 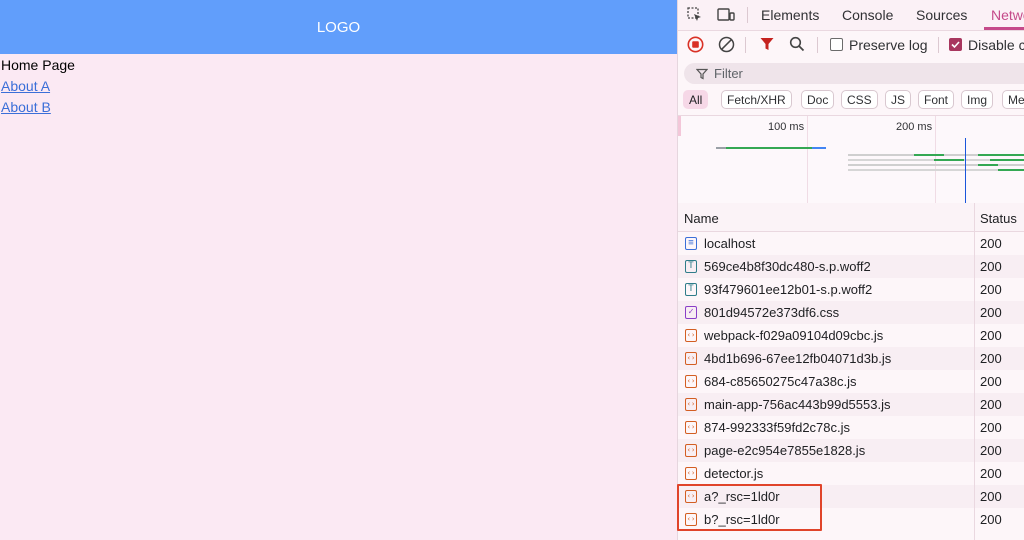 I want to click on clear-icon, so click(x=726, y=44).